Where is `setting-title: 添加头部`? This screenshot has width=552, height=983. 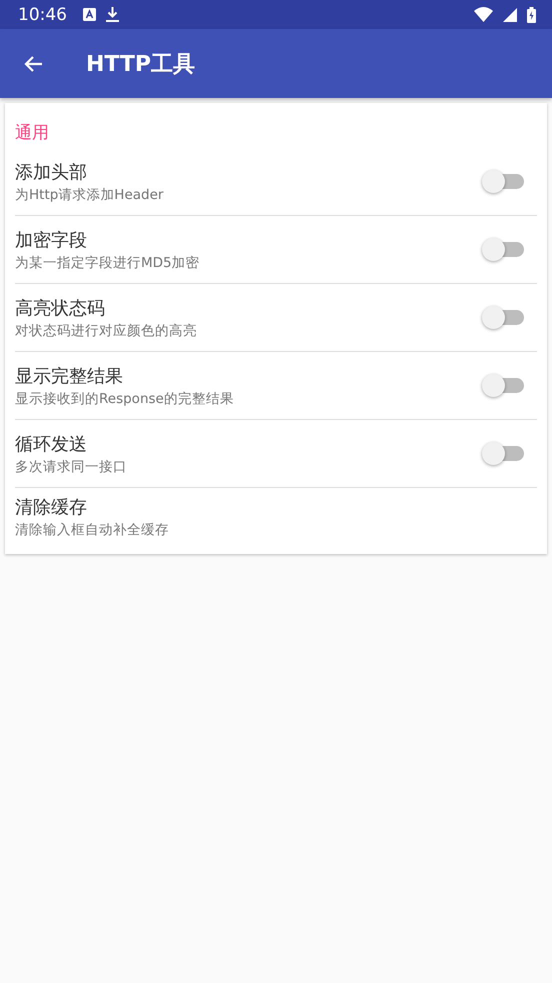
setting-title: 添加头部 is located at coordinates (248, 172).